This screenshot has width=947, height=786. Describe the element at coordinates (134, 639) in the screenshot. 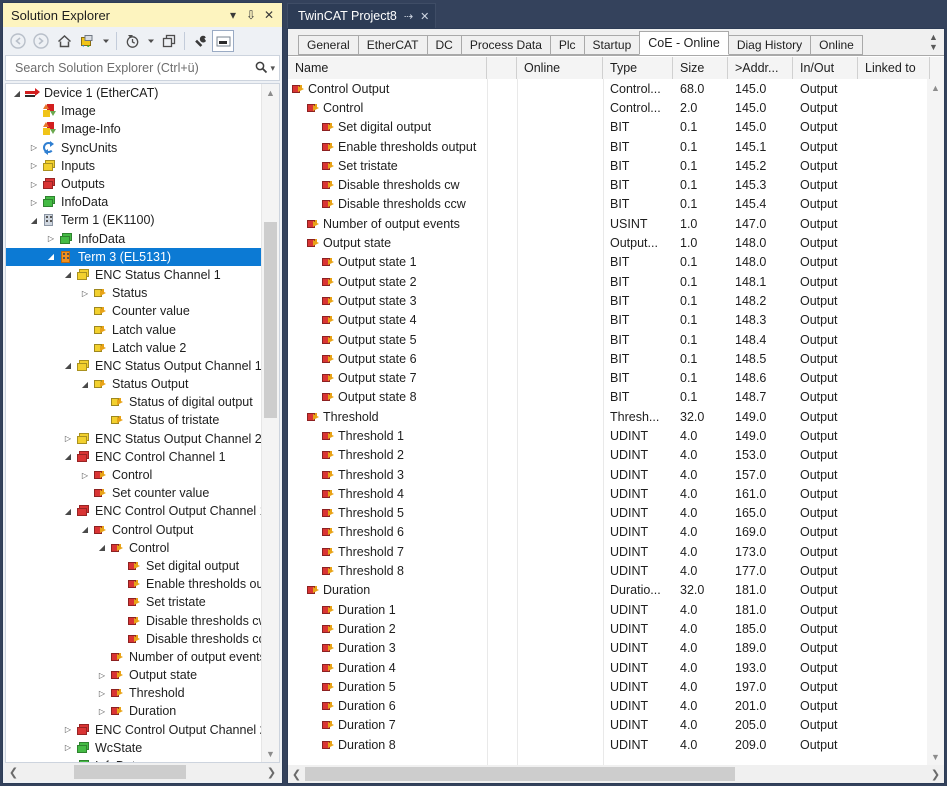

I see `tree-item: Disable thresholds ccw` at that location.